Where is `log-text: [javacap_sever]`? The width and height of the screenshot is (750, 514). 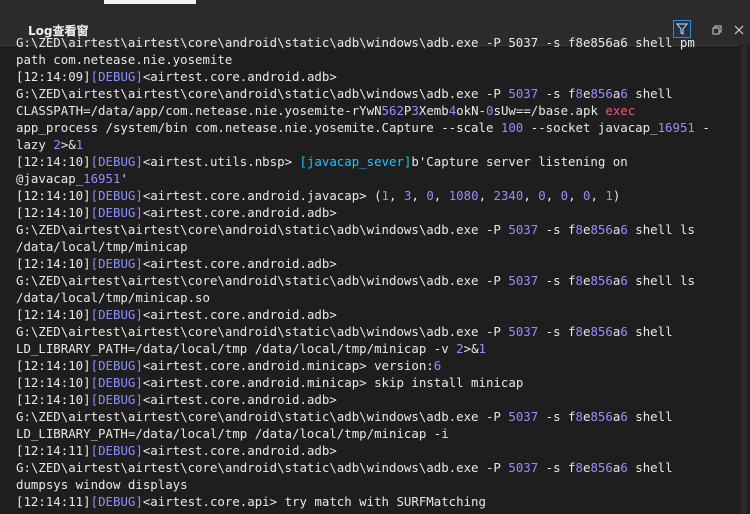 log-text: [javacap_sever] is located at coordinates (355, 161).